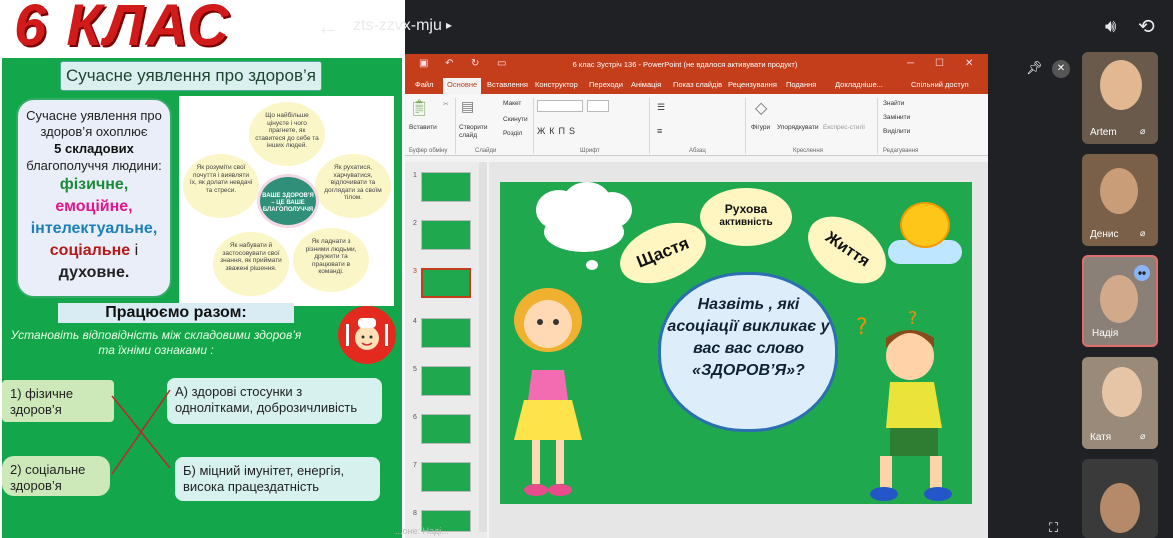  Describe the element at coordinates (191, 76) in the screenshot. I see `topic-title: Сучасне уявлення про здоров’я` at that location.